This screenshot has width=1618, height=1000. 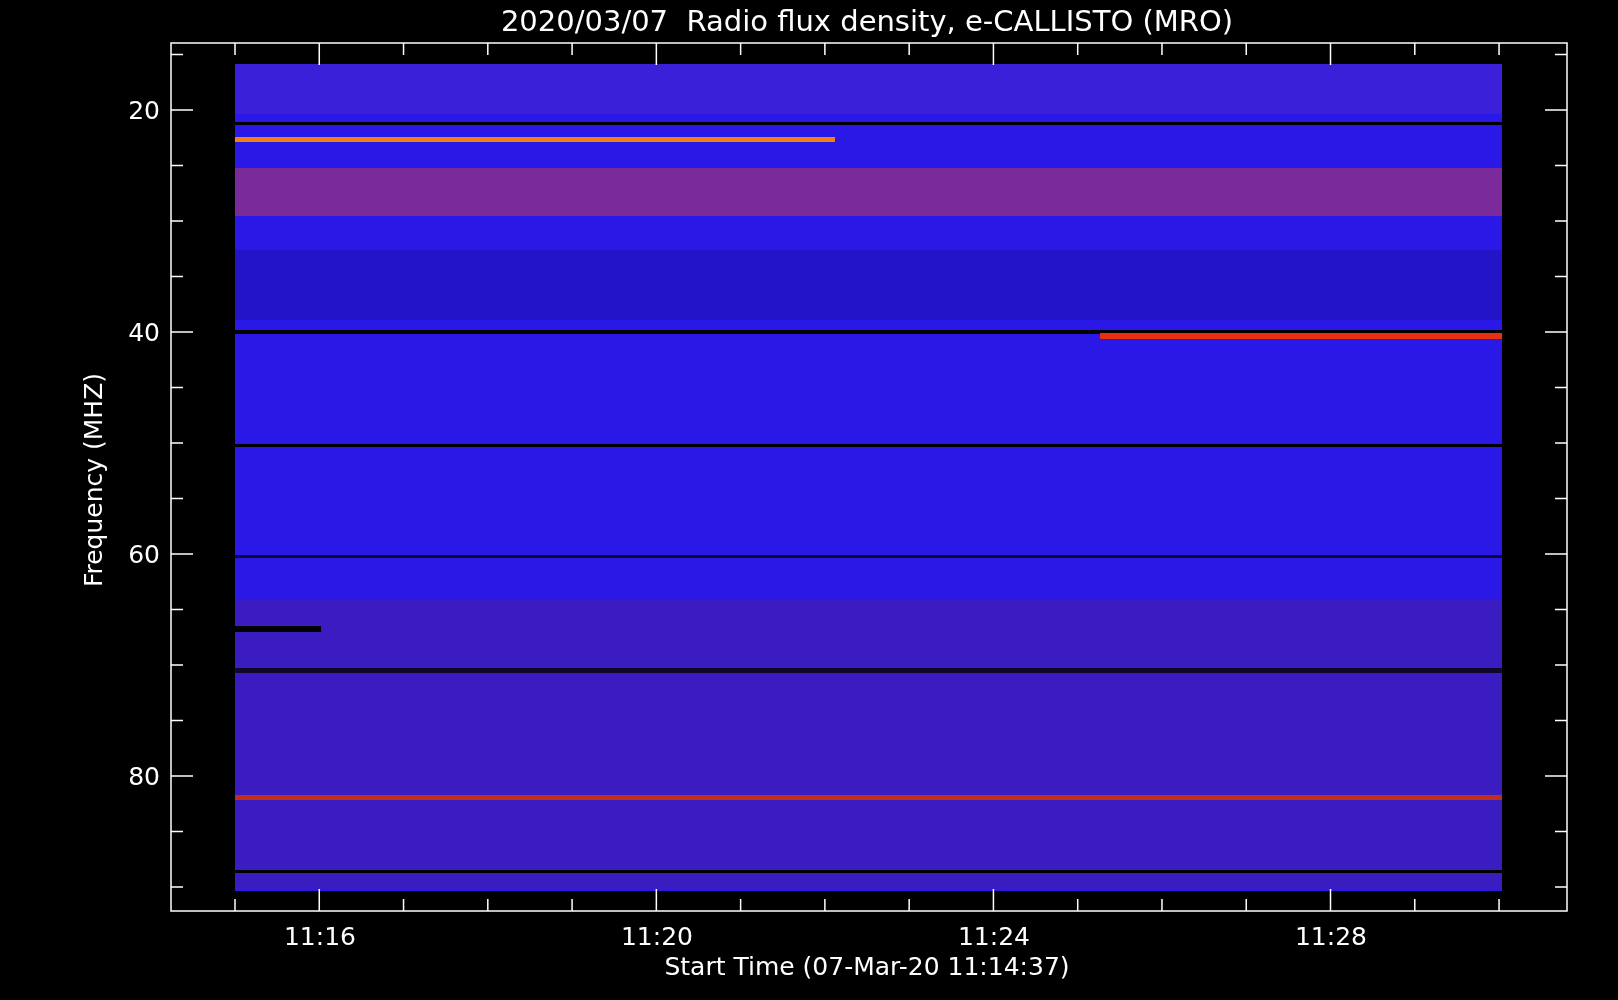 What do you see at coordinates (144, 776) in the screenshot?
I see `tick-label: 80` at bounding box center [144, 776].